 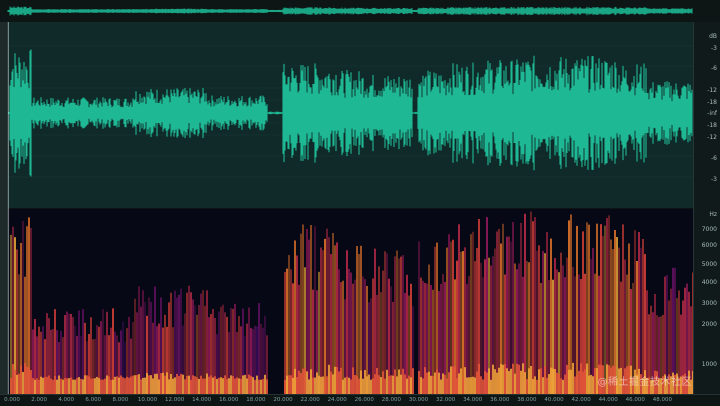 I want to click on timeline-tick-label: 40.000, so click(x=554, y=400).